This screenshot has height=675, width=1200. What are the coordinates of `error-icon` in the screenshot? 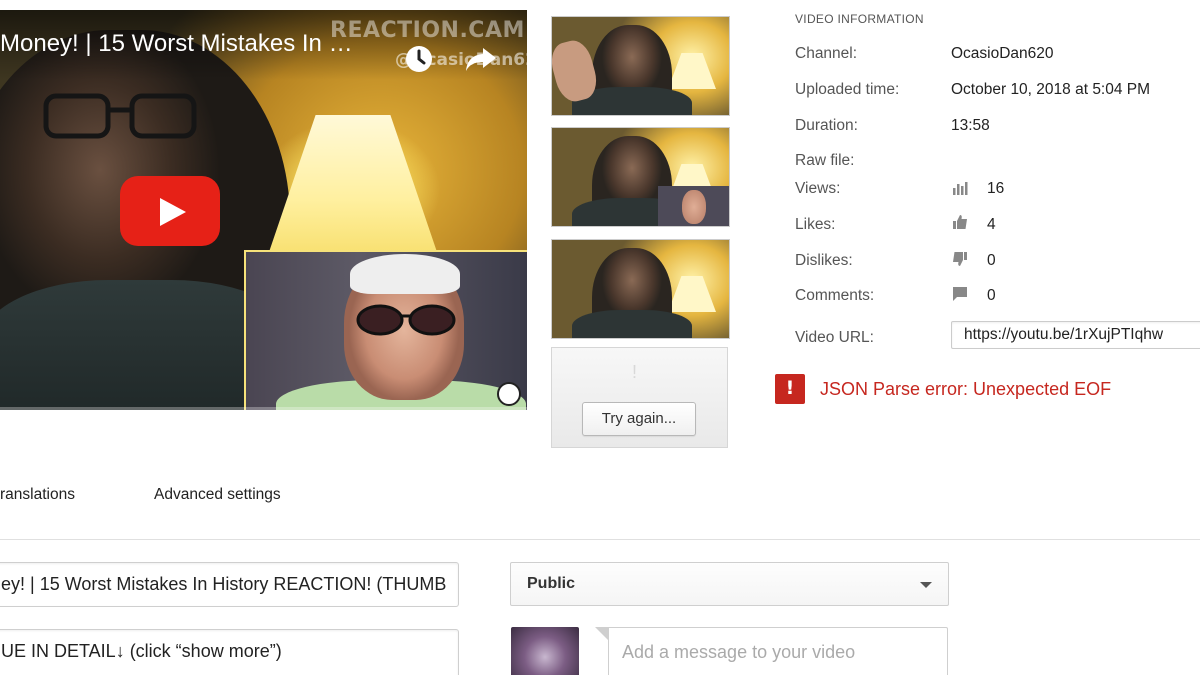 It's located at (790, 389).